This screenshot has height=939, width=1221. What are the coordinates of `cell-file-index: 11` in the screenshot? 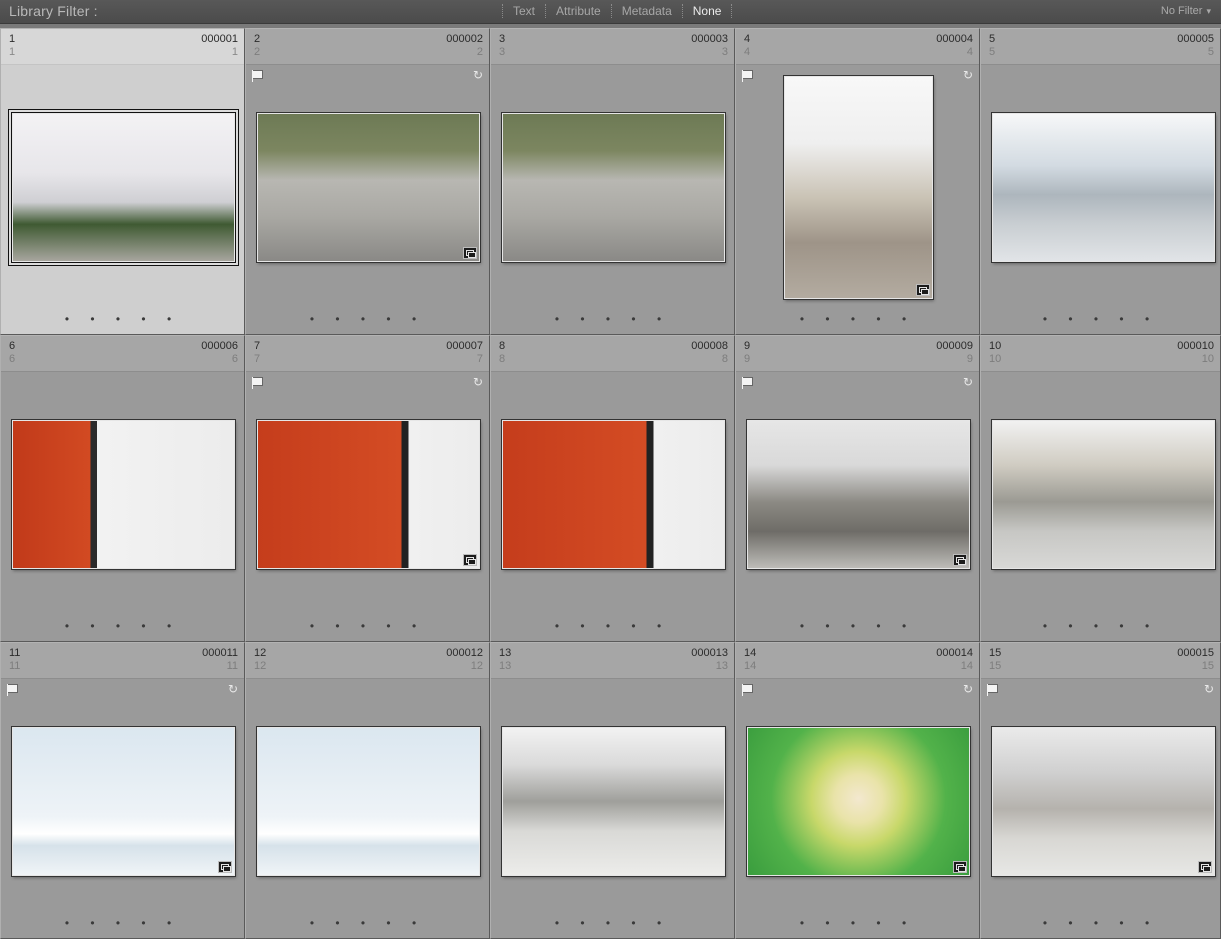 It's located at (232, 666).